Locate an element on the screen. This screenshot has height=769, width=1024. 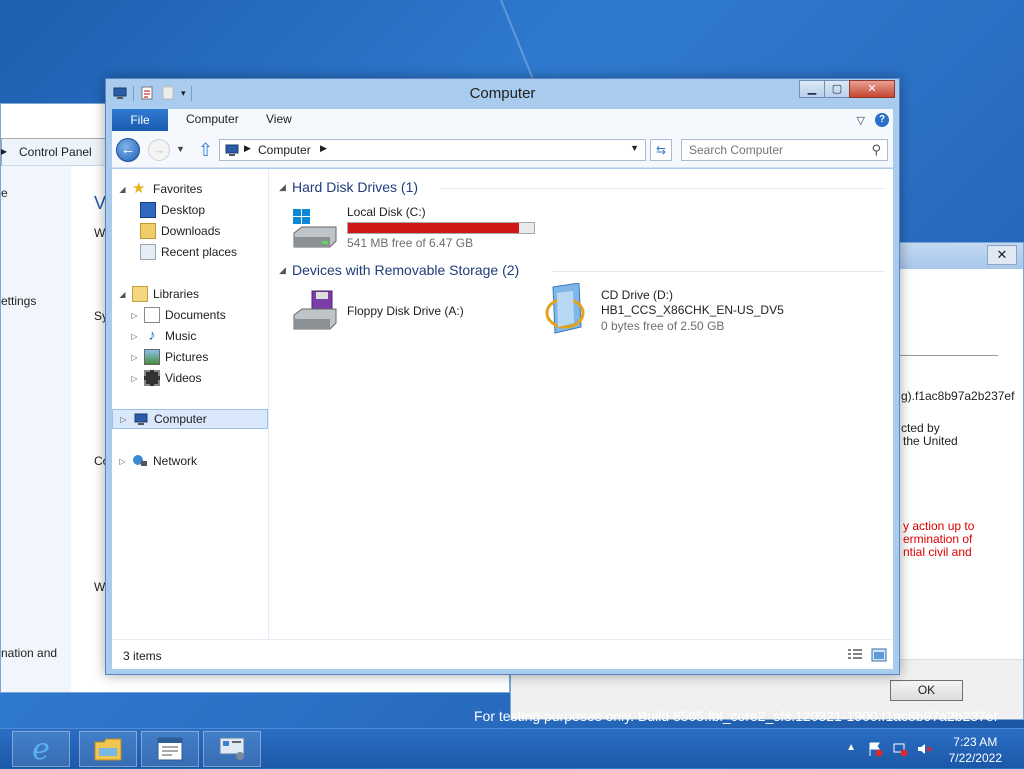
documents-icon is located at coordinates (152, 315).